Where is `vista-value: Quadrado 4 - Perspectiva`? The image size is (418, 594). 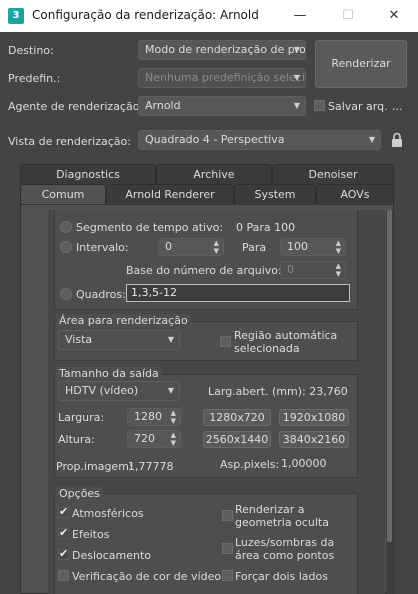
vista-value: Quadrado 4 - Perspectiva is located at coordinates (215, 139).